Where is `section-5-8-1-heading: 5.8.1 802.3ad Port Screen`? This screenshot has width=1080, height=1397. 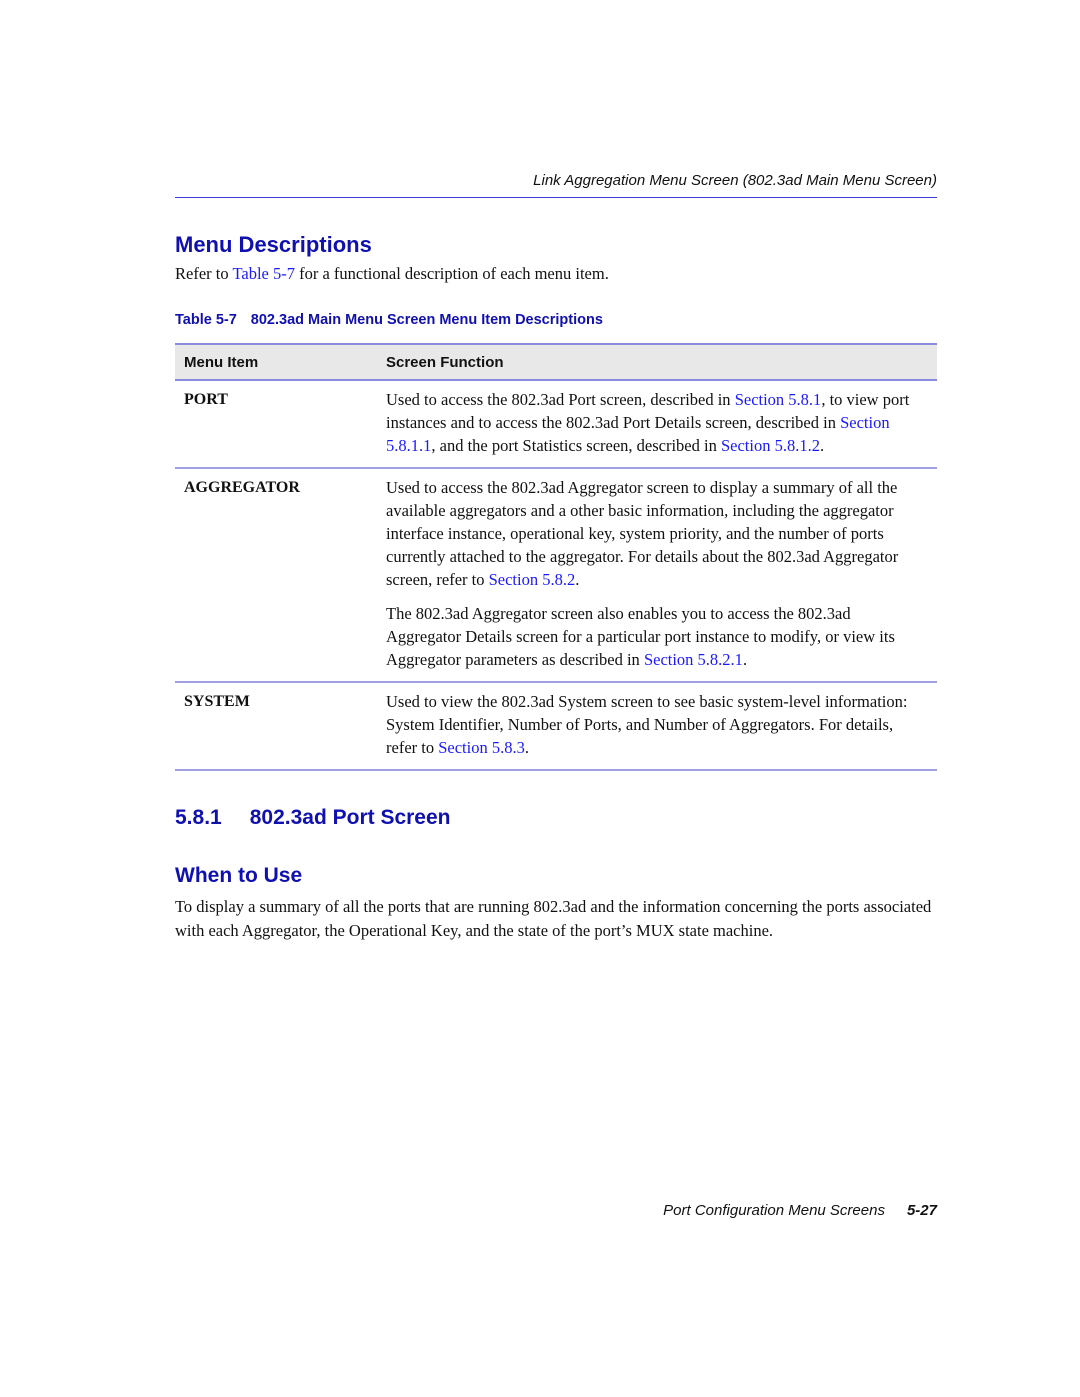 section-5-8-1-heading: 5.8.1 802.3ad Port Screen is located at coordinates (313, 818).